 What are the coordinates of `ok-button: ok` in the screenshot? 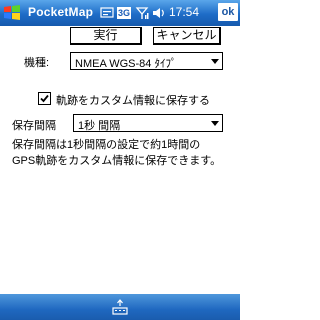 It's located at (228, 12).